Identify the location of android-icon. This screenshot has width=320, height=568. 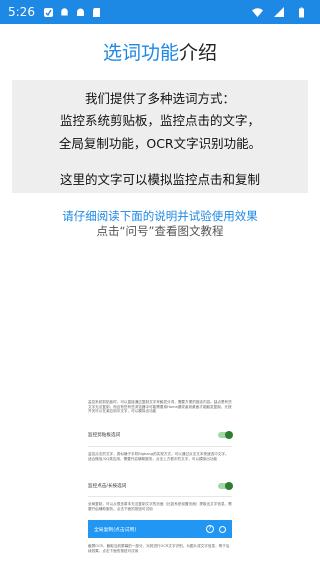
(80, 12).